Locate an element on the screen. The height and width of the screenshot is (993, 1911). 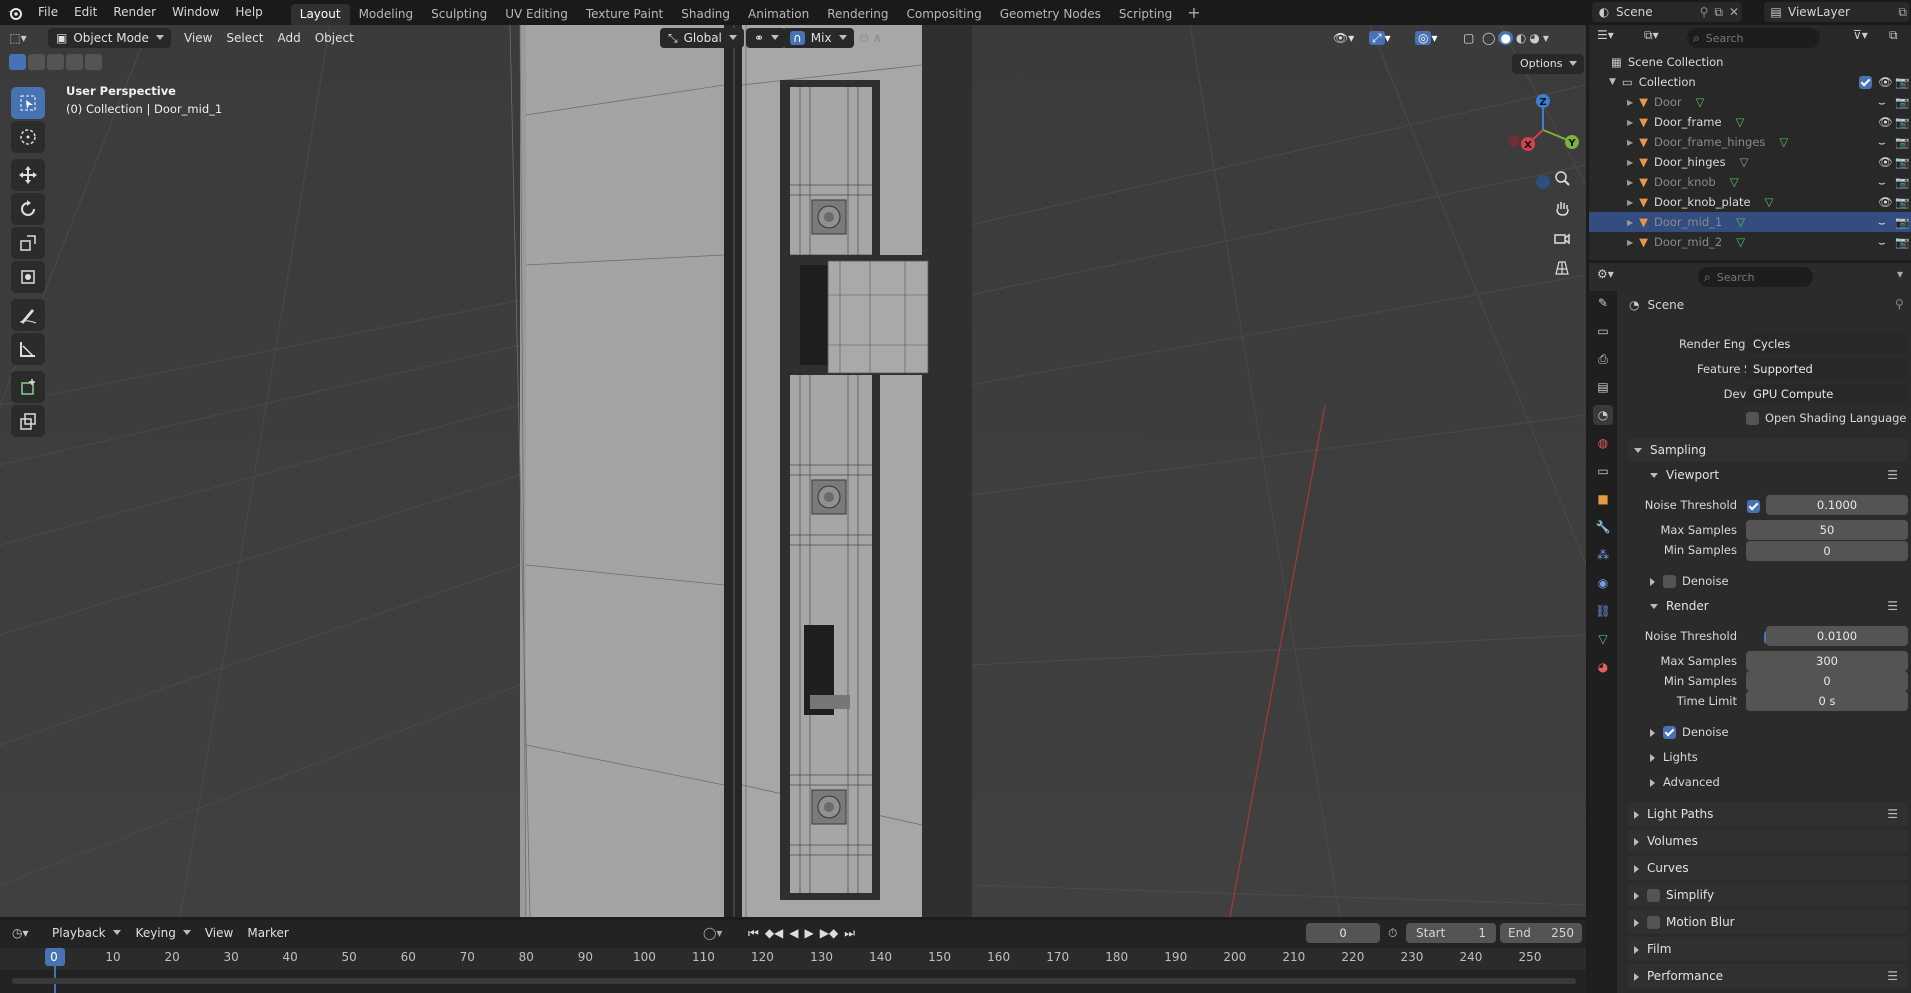
pin-context-icon: ⚲ is located at coordinates (1899, 304).